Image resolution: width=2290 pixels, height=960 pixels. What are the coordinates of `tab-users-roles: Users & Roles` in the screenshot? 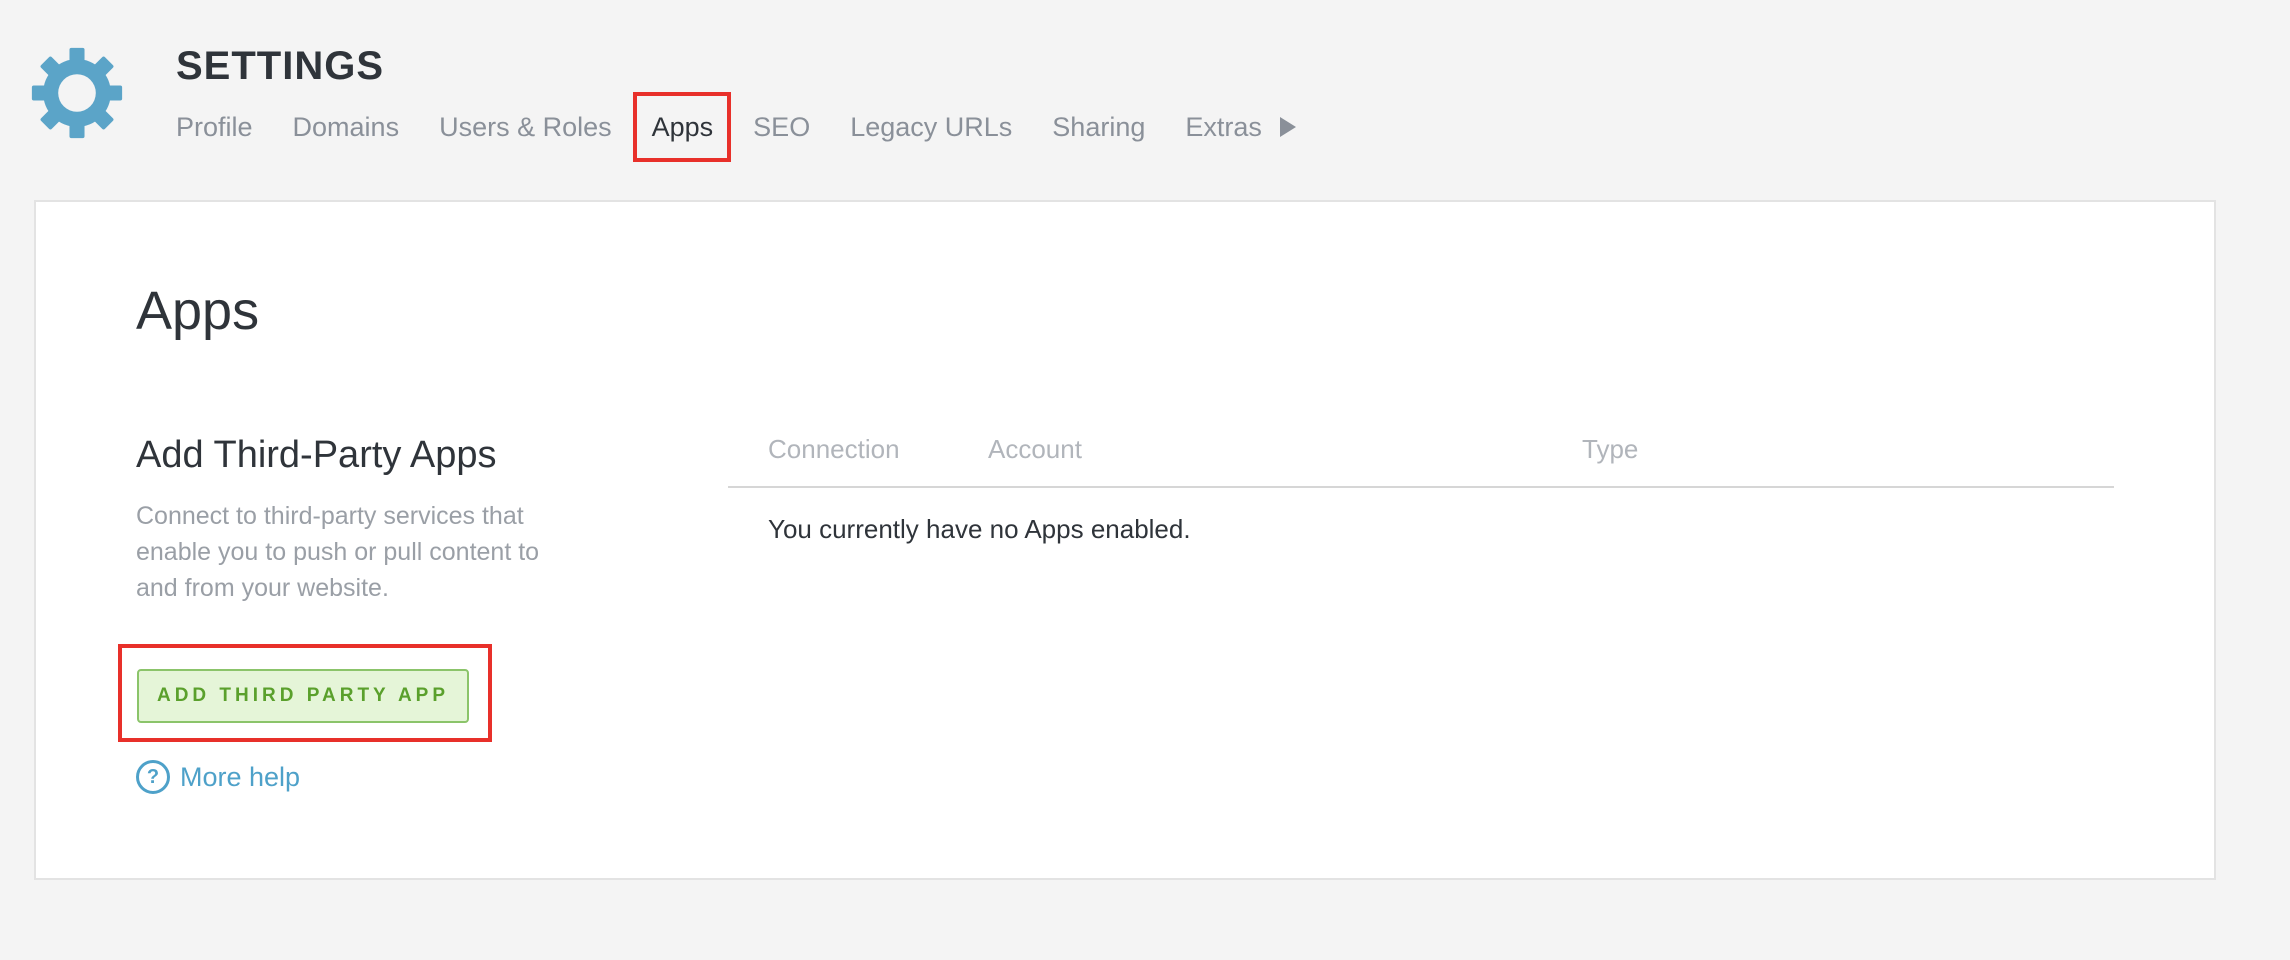 It's located at (525, 127).